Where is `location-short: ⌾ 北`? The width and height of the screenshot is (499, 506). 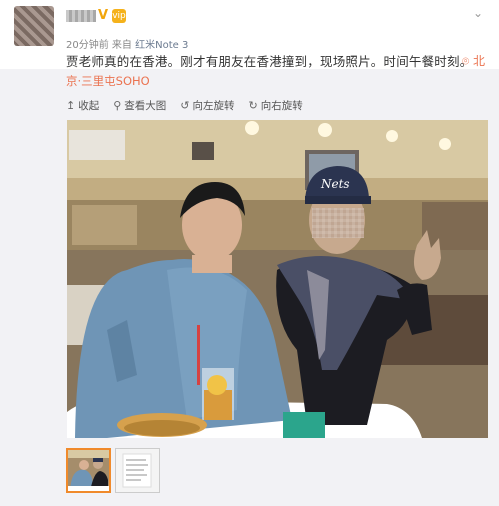
location-short: ⌾ 北 is located at coordinates (473, 60).